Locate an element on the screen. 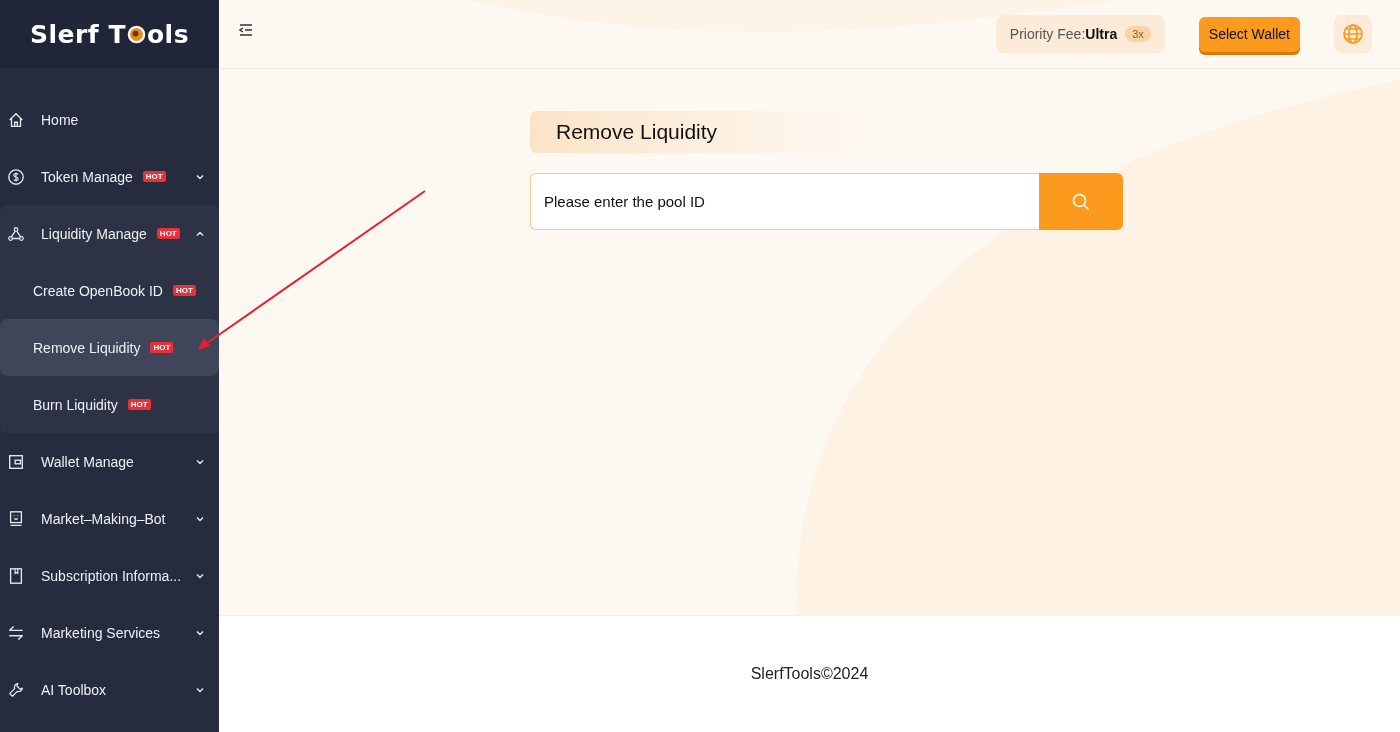 Image resolution: width=1400 pixels, height=732 pixels. logo-icon is located at coordinates (136, 34).